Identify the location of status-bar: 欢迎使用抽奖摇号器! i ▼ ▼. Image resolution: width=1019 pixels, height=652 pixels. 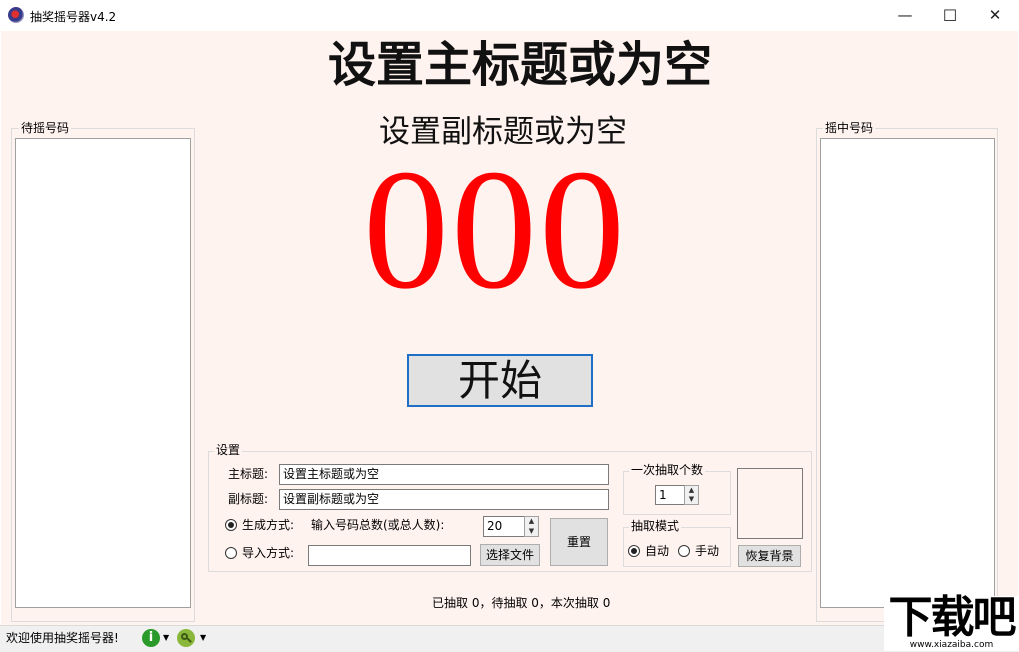
(509, 638).